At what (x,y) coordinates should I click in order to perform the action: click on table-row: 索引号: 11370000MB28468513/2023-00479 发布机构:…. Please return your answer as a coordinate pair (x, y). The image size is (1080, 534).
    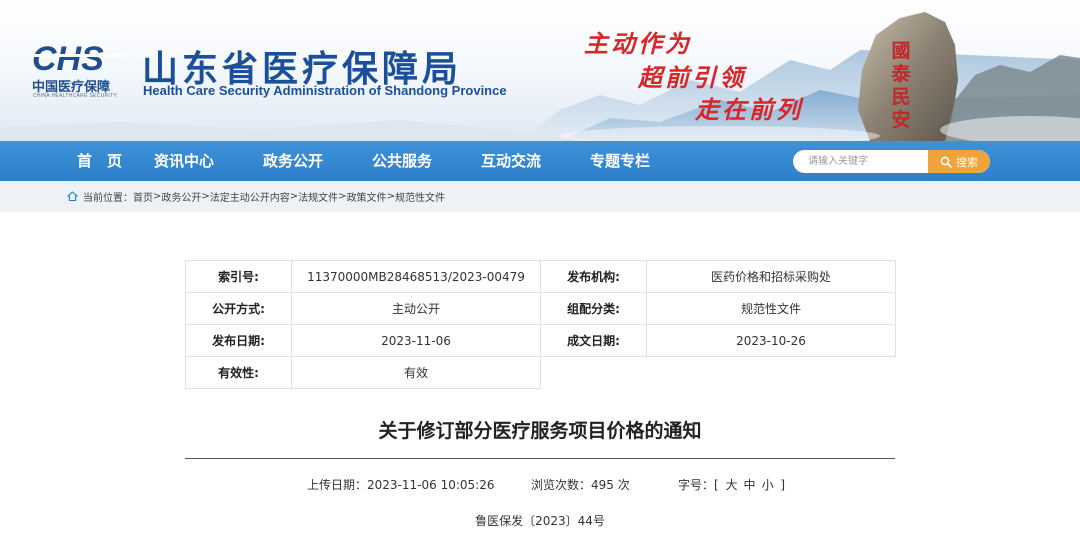
    Looking at the image, I should click on (540, 276).